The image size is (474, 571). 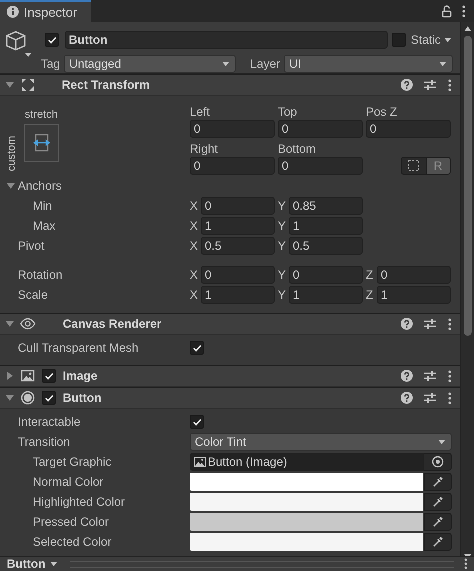 What do you see at coordinates (45, 11) in the screenshot?
I see `inspector-tab: Inspector` at bounding box center [45, 11].